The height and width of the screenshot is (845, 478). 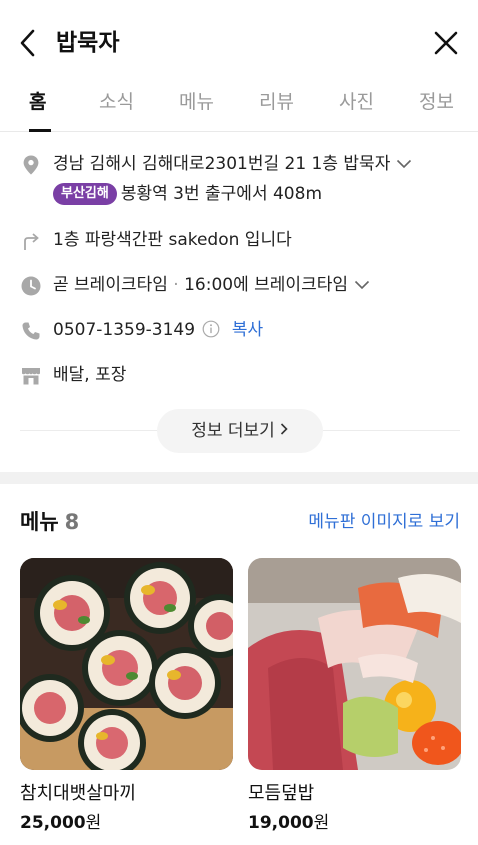 What do you see at coordinates (31, 286) in the screenshot?
I see `clock-icon` at bounding box center [31, 286].